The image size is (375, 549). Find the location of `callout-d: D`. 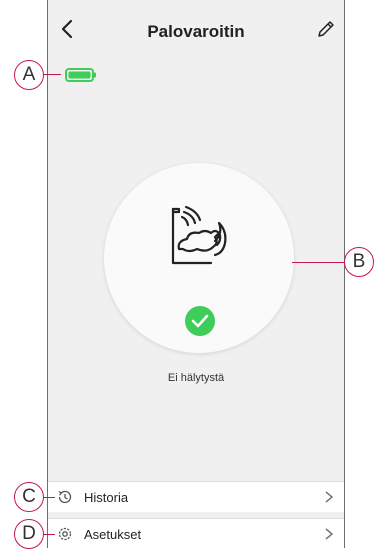

callout-d: D is located at coordinates (29, 534).